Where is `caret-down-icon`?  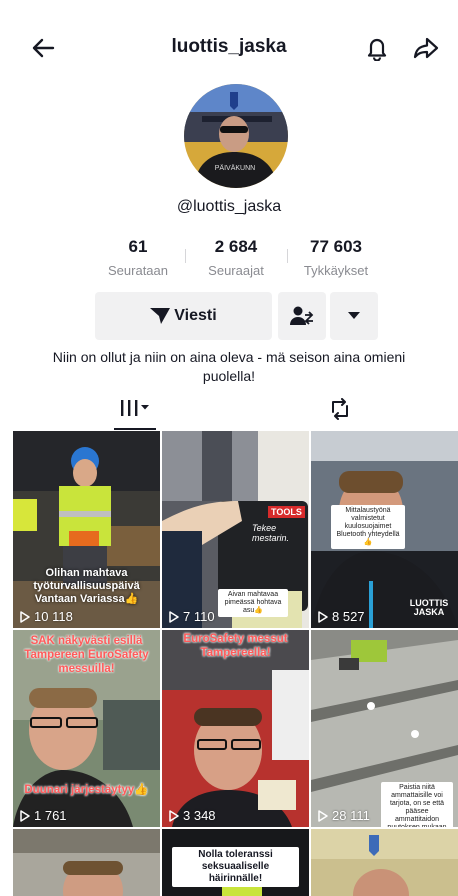
caret-down-icon is located at coordinates (354, 315).